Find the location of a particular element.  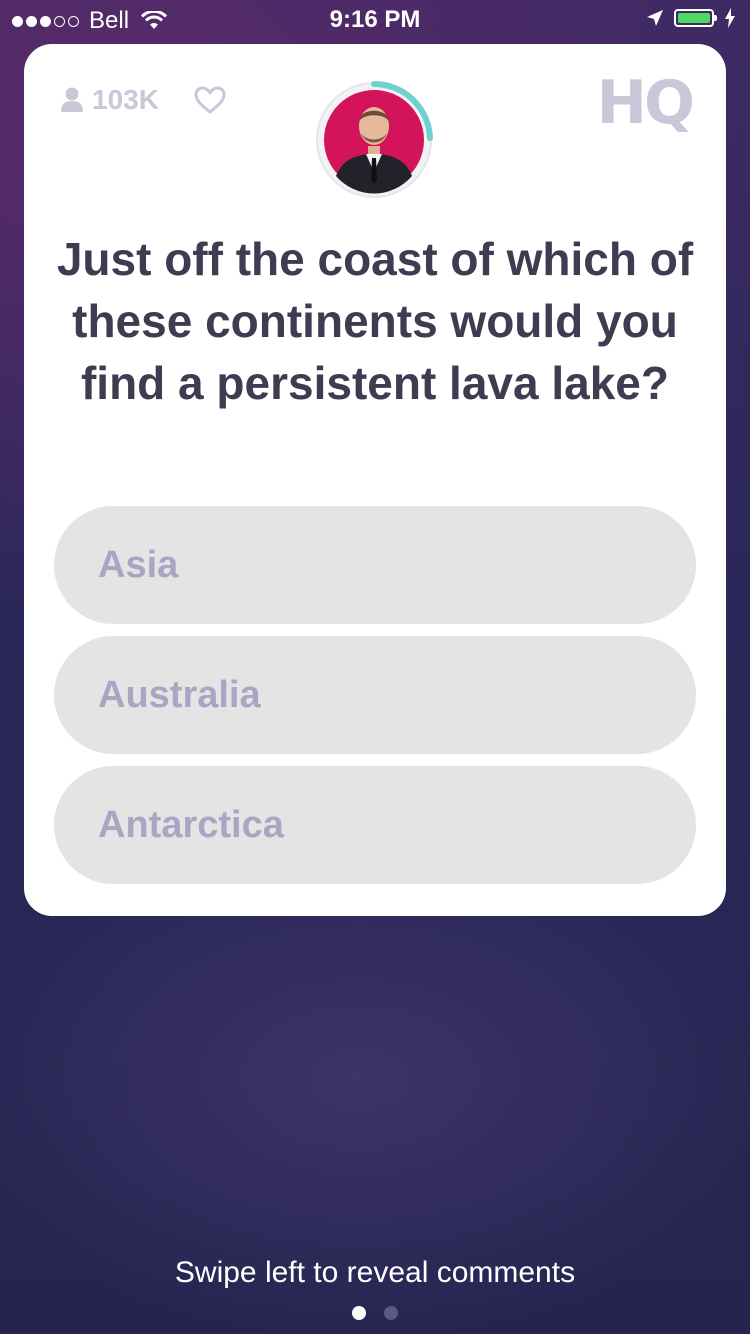

answer-option-1: Asia is located at coordinates (375, 565).